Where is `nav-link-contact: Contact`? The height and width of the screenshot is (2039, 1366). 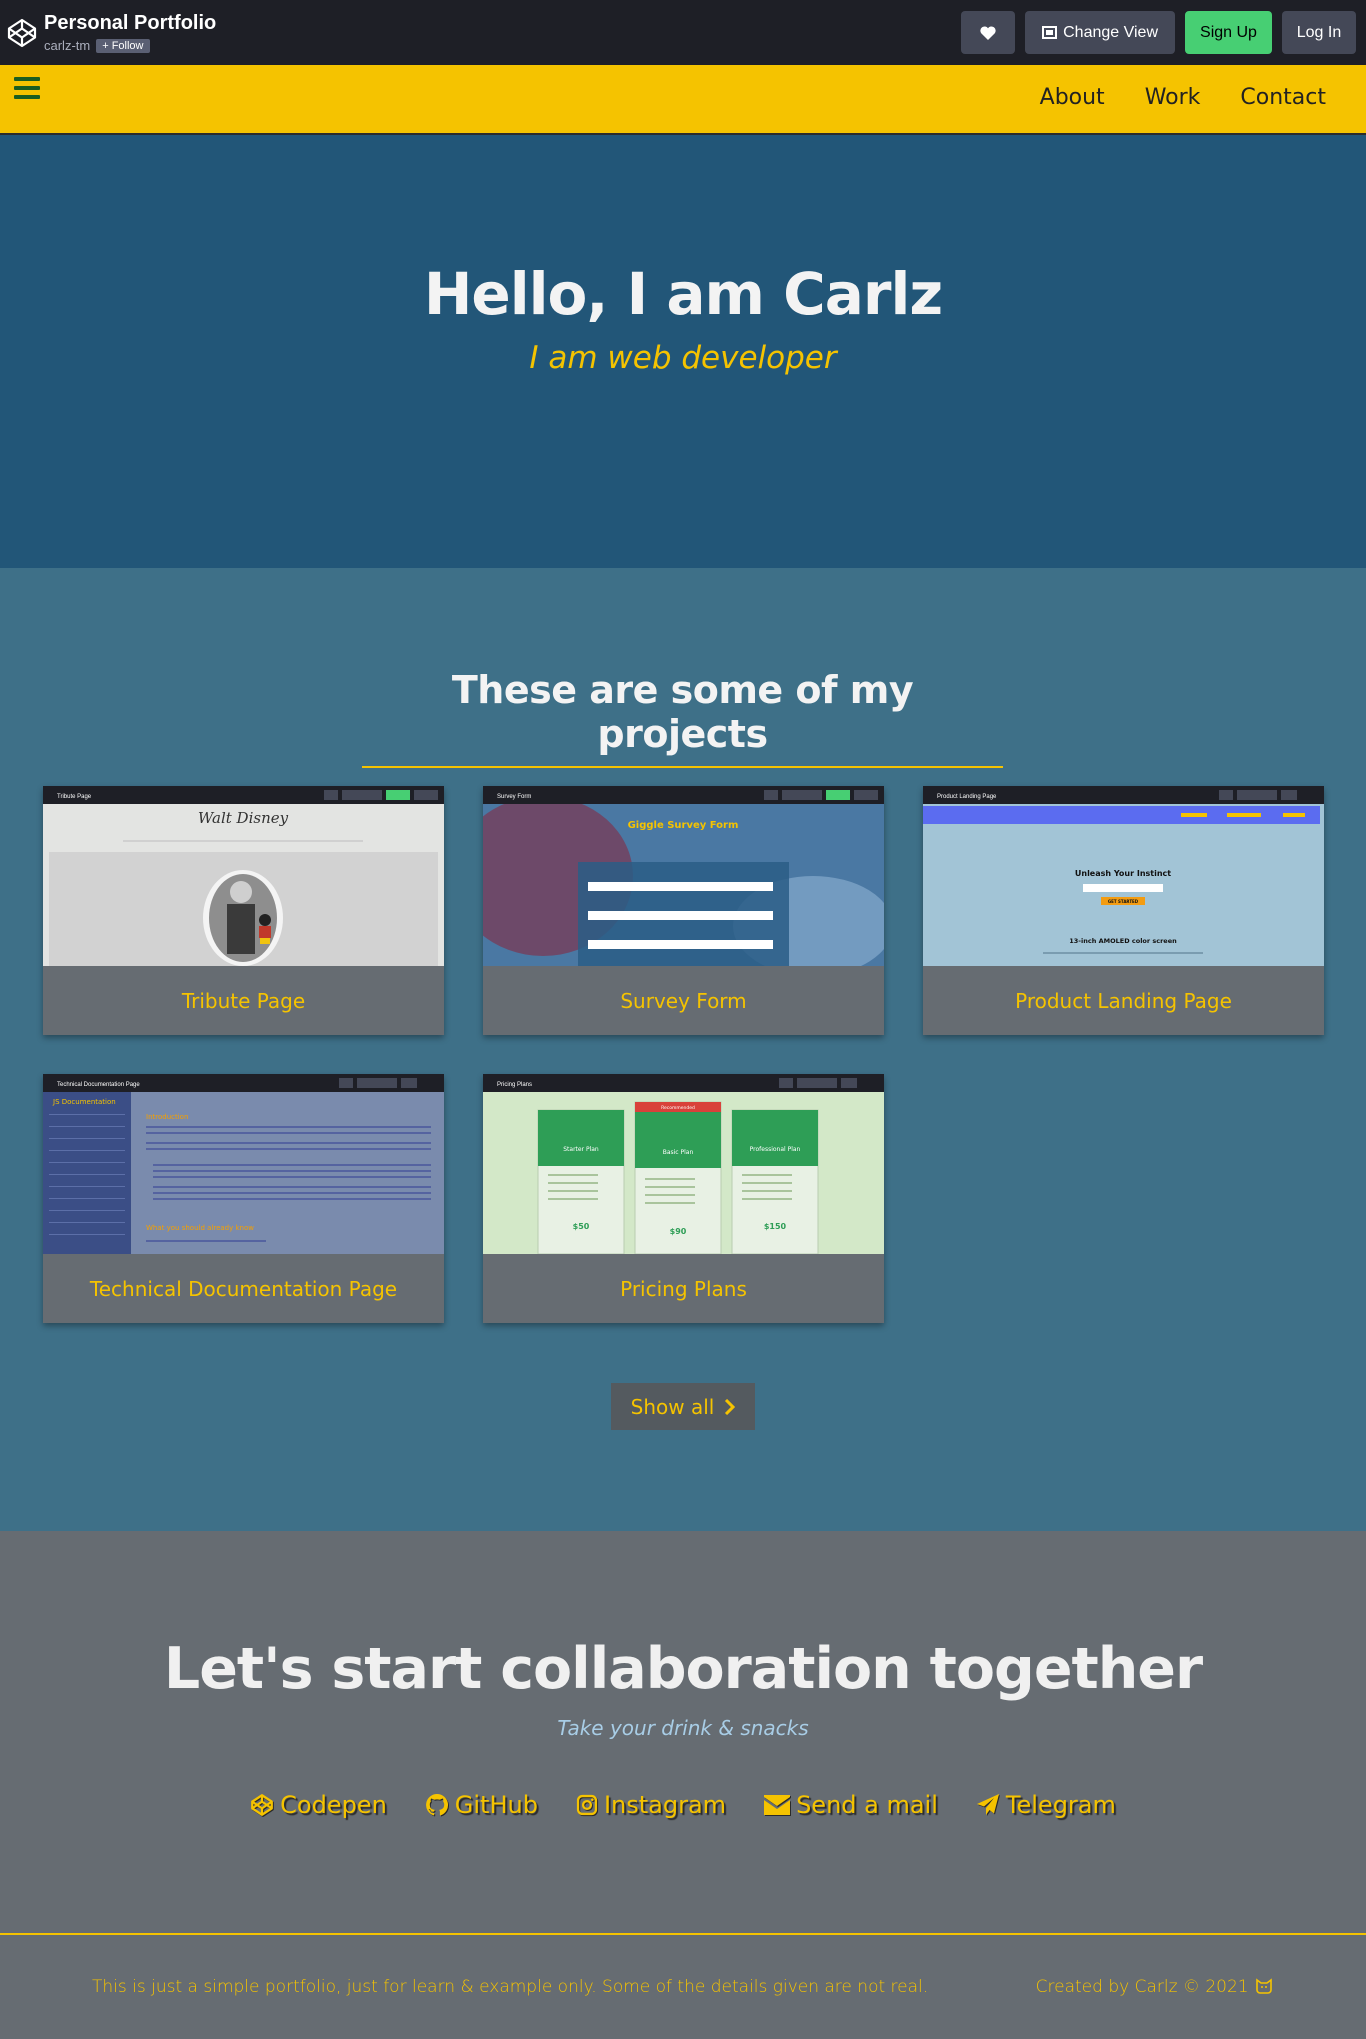 nav-link-contact: Contact is located at coordinates (1283, 97).